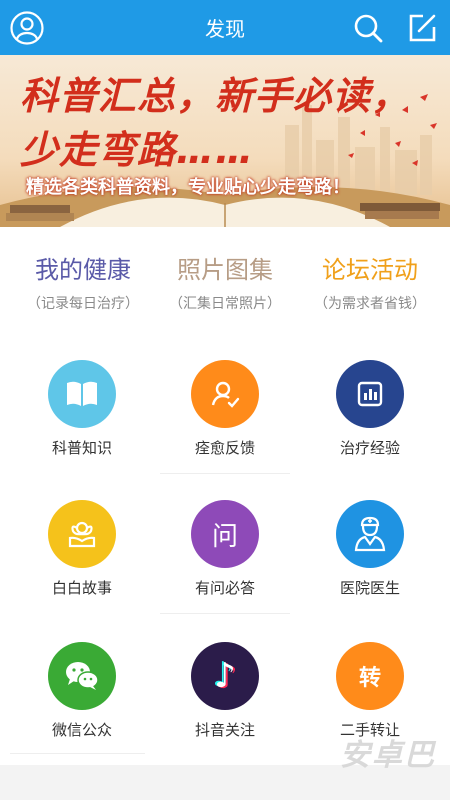  I want to click on search-icon, so click(368, 28).